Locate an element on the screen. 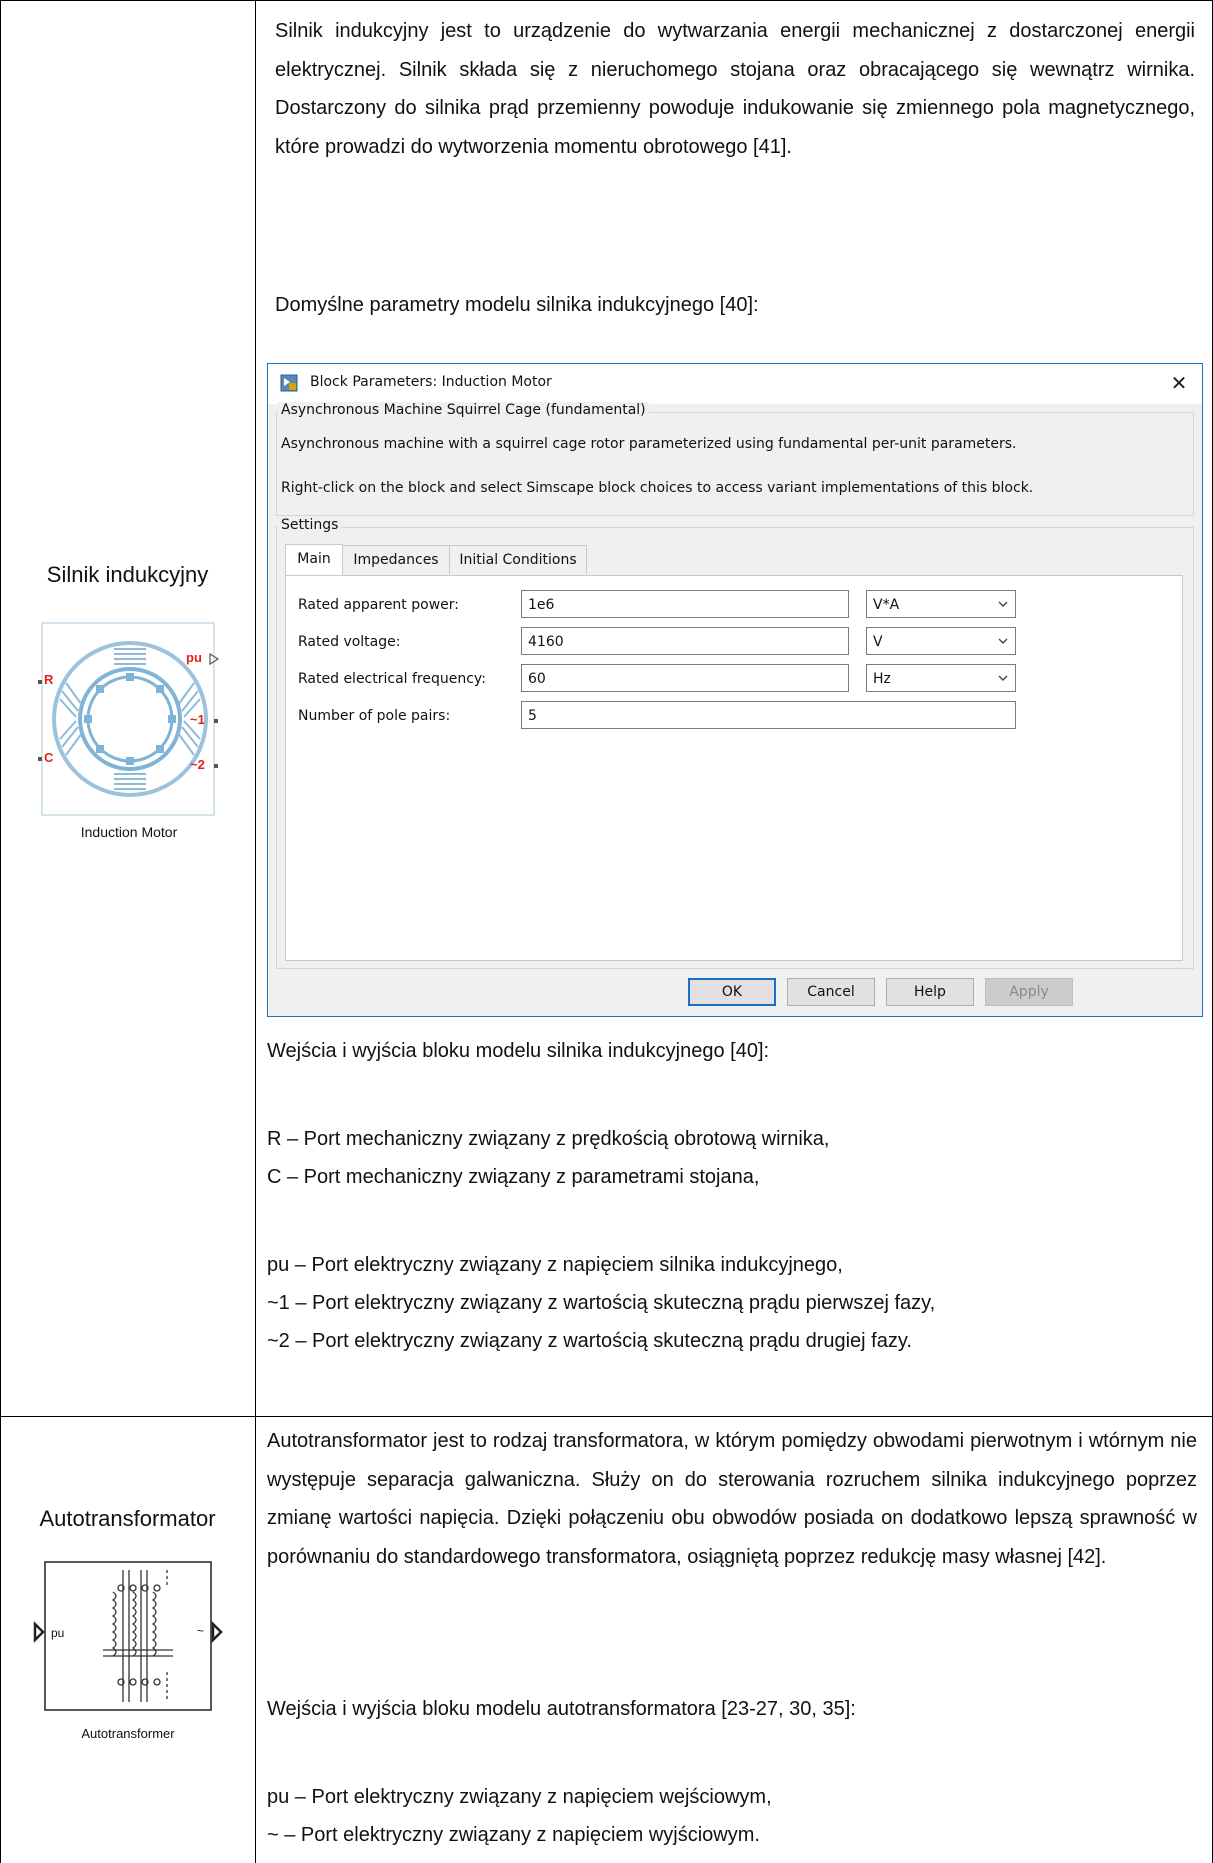 The height and width of the screenshot is (1863, 1213). rated-apparent-power-input: 1e6 is located at coordinates (685, 604).